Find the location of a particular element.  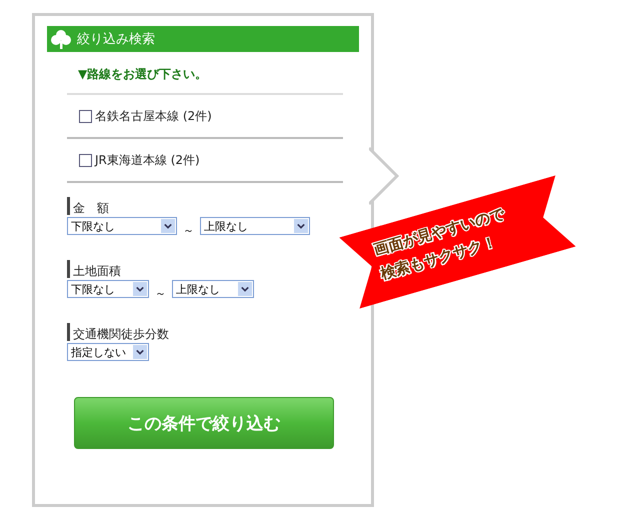

route-checkbox: 名鉄名古屋本線 (2件) is located at coordinates (145, 116).